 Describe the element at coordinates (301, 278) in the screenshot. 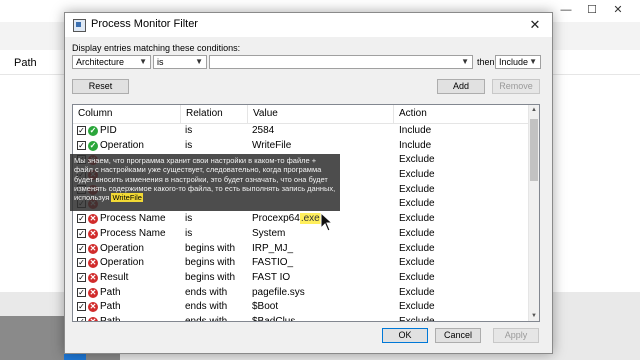

I see `table-row: ✓ ✕ Result begins with FAST IO Exclude` at that location.